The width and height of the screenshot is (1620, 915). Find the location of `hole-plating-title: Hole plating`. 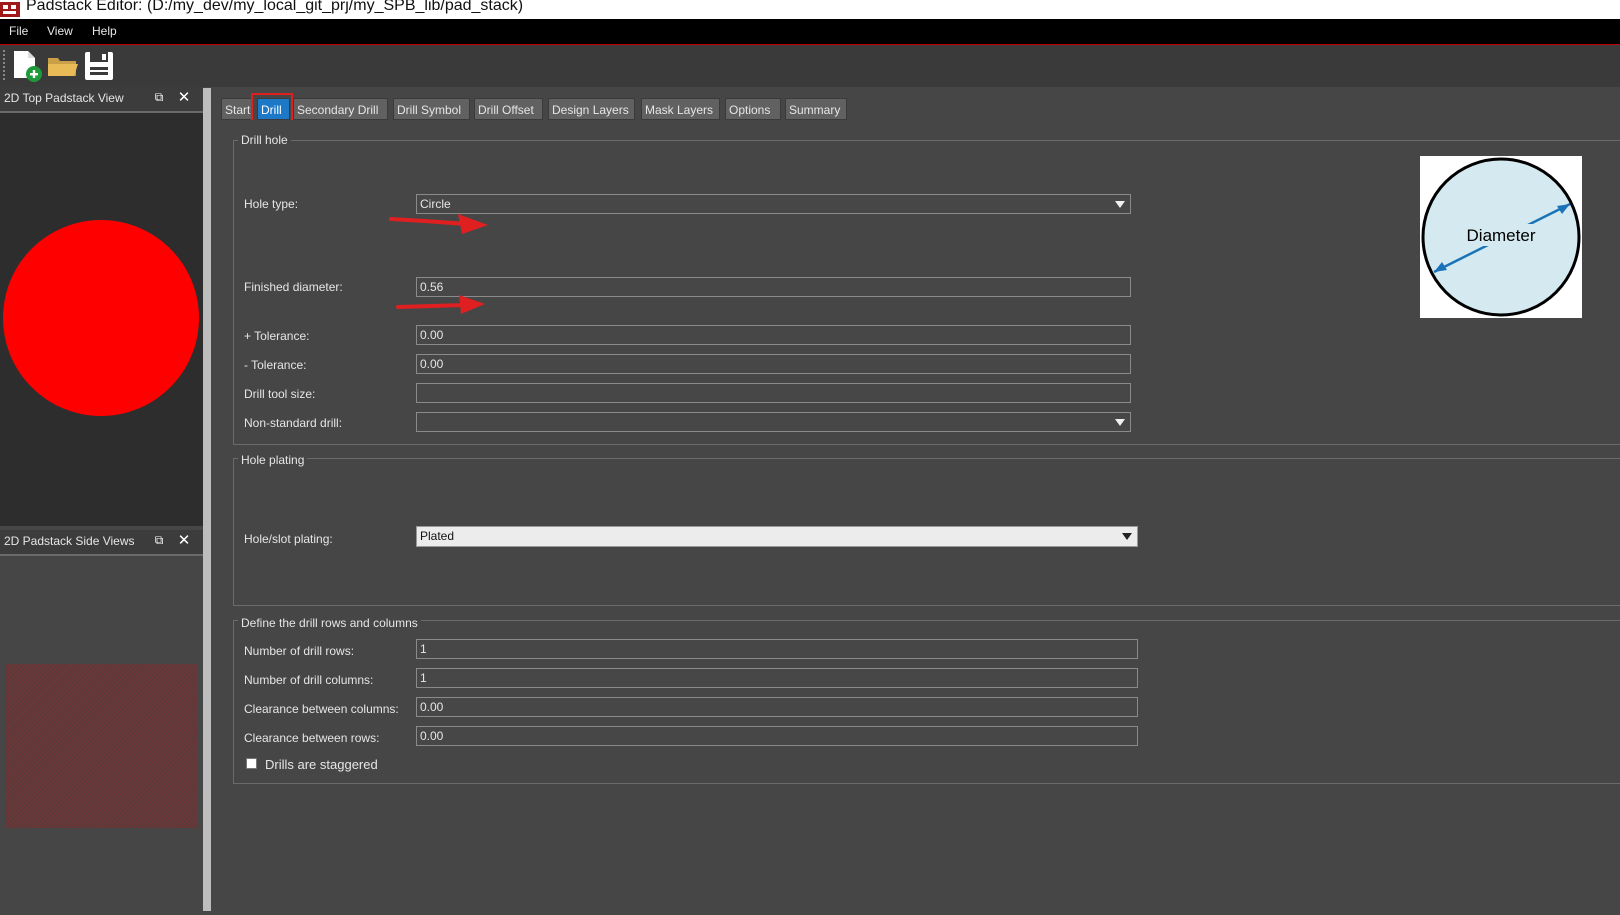

hole-plating-title: Hole plating is located at coordinates (273, 460).